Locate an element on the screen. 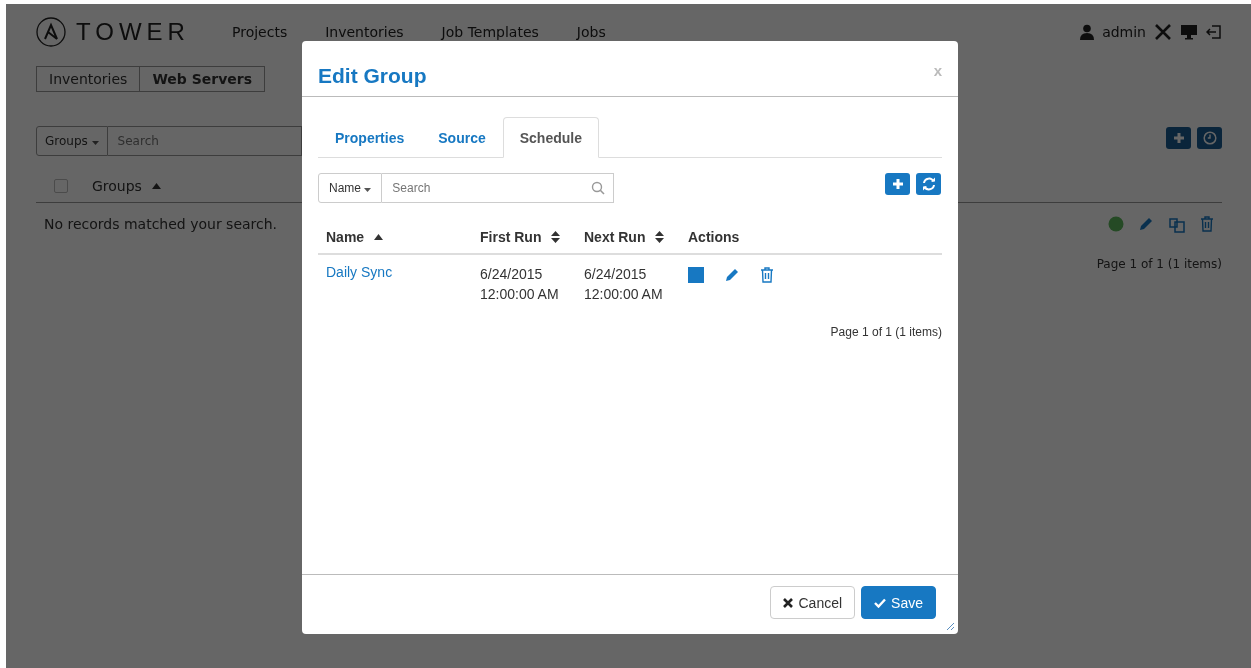 This screenshot has width=1251, height=668. nav-link: Inventories is located at coordinates (364, 32).